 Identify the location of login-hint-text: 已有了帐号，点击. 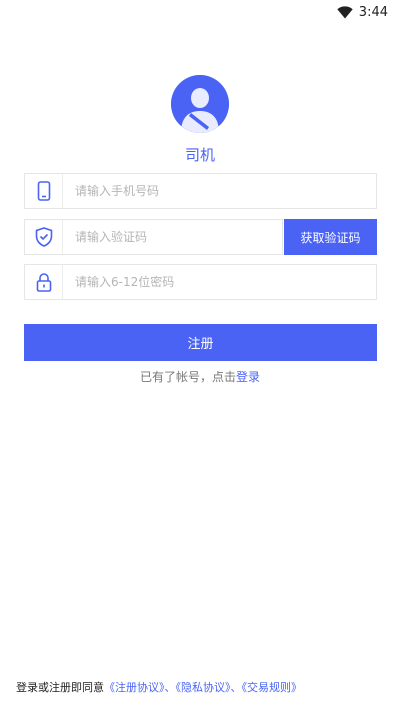
(187, 377).